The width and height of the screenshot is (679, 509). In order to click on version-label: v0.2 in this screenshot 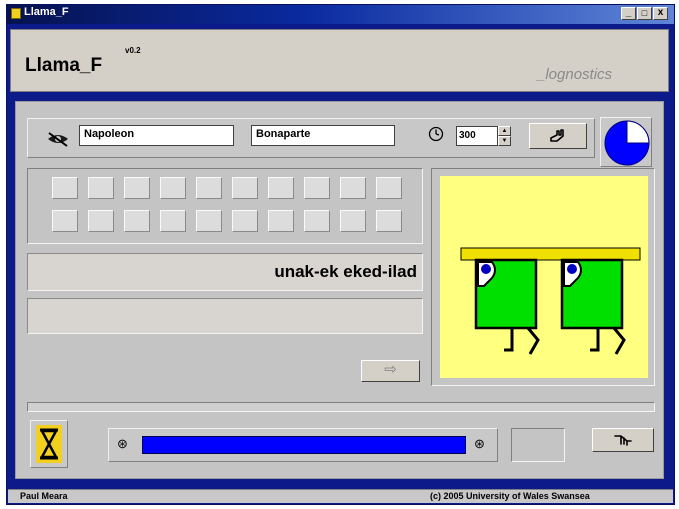, I will do `click(133, 50)`.